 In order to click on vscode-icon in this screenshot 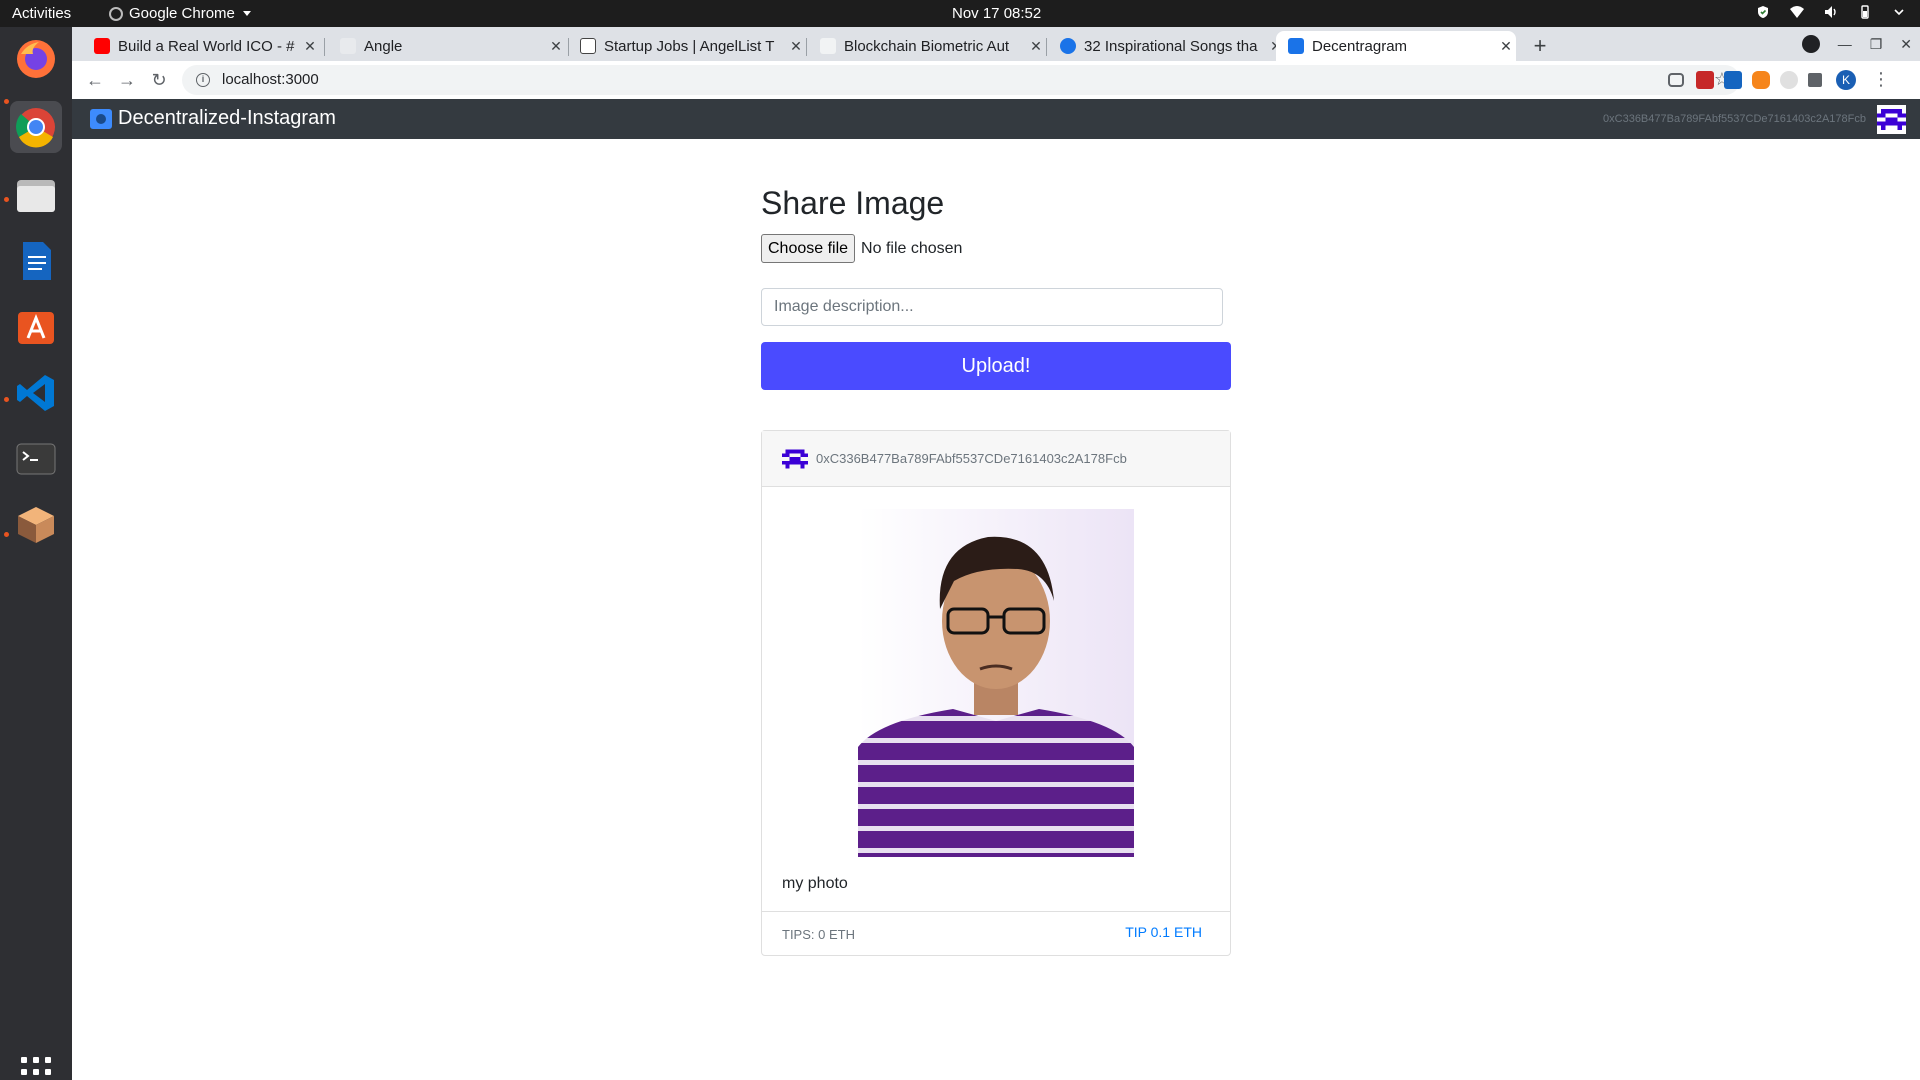, I will do `click(36, 393)`.